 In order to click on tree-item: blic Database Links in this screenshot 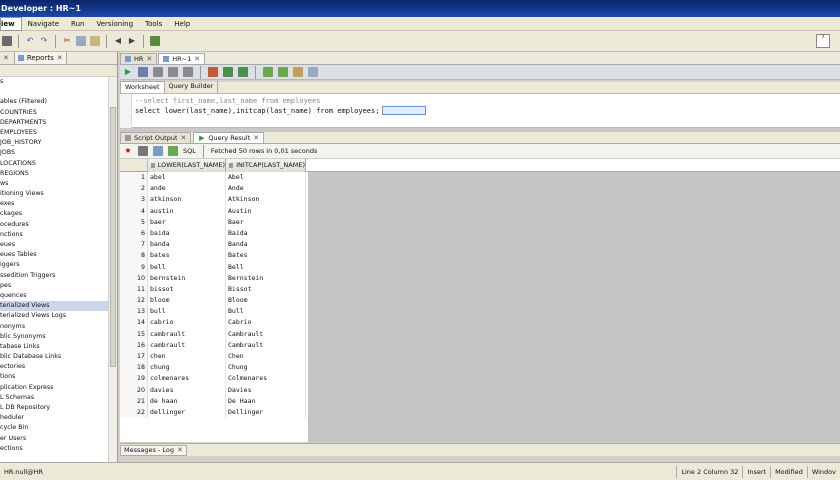, I will do `click(58, 357)`.